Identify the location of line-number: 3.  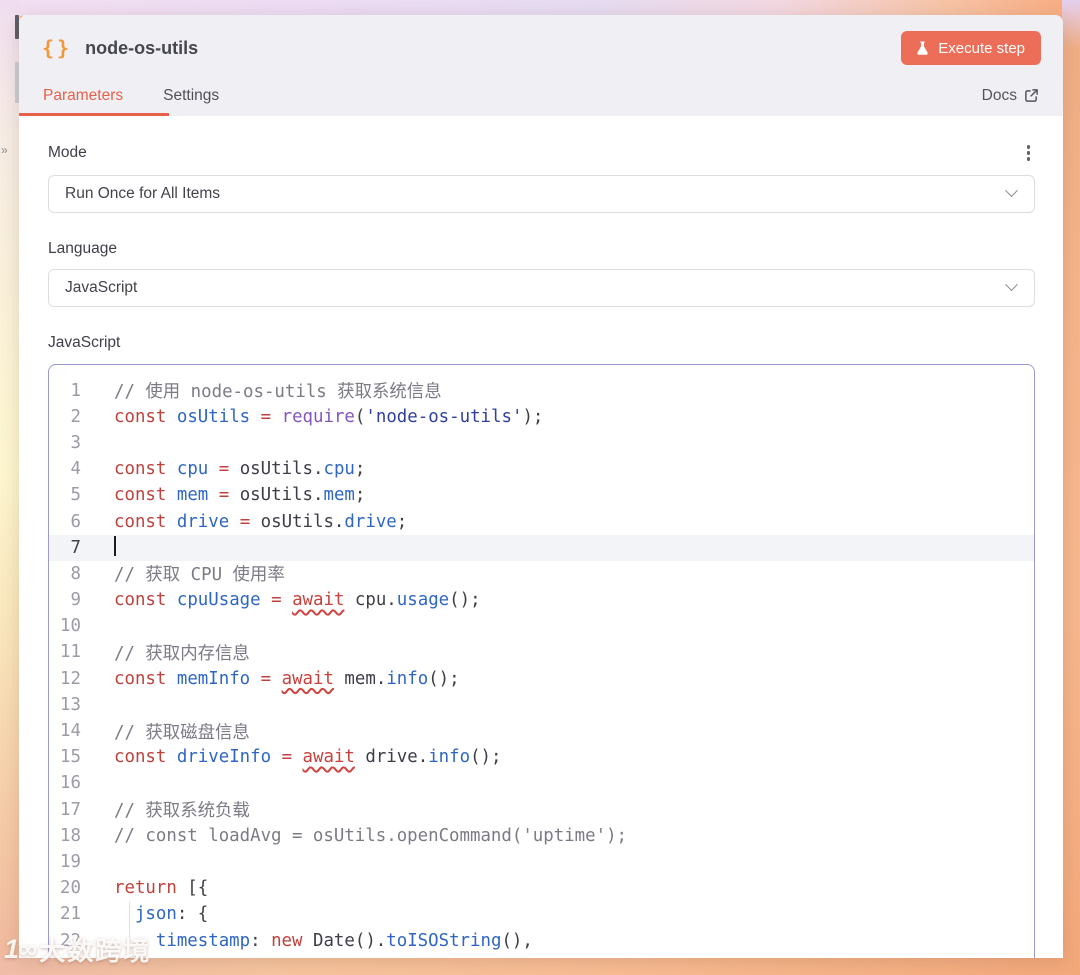
(75, 442).